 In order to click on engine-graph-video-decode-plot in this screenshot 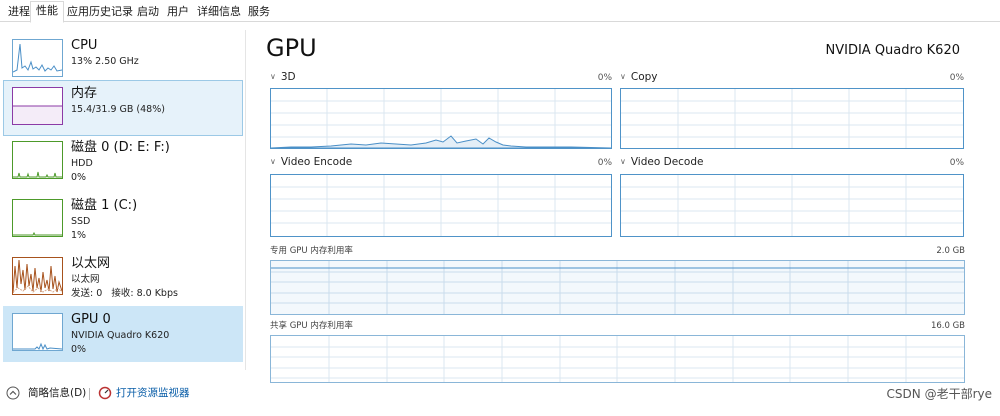, I will do `click(792, 205)`.